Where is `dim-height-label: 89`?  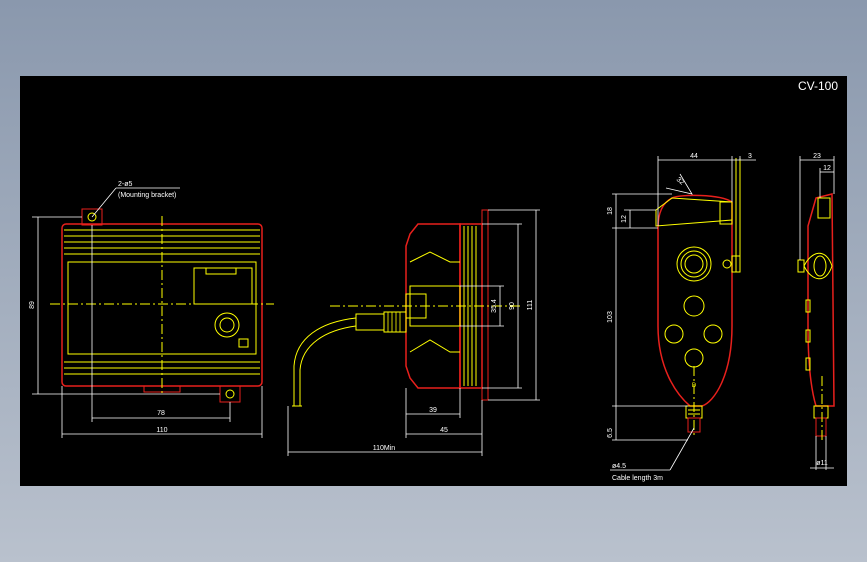 dim-height-label: 89 is located at coordinates (32, 305).